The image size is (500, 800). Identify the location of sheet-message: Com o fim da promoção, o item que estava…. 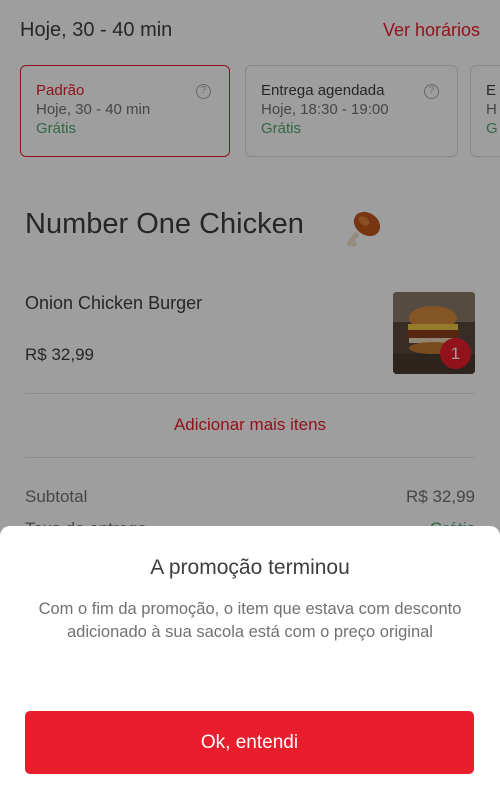
(250, 620).